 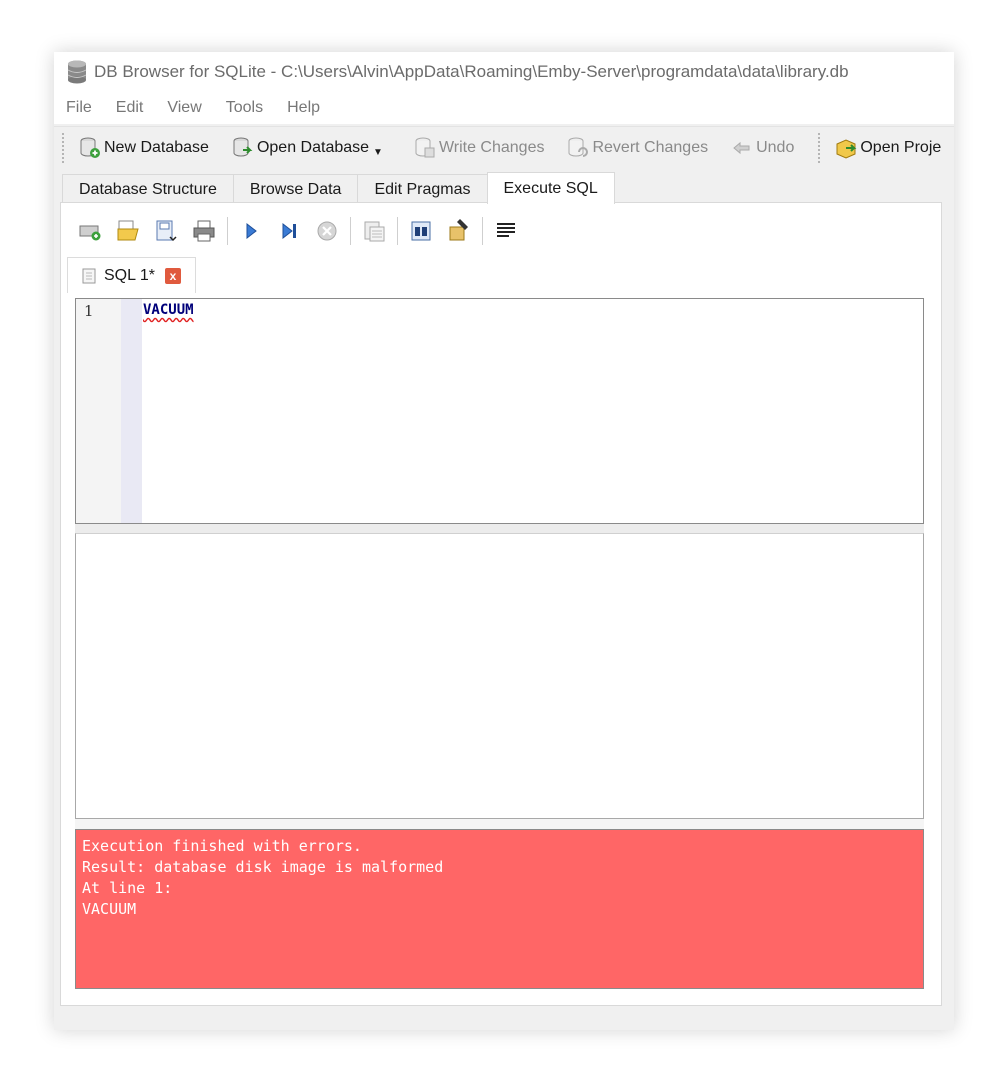 I want to click on execute-current-line-icon, so click(x=289, y=231).